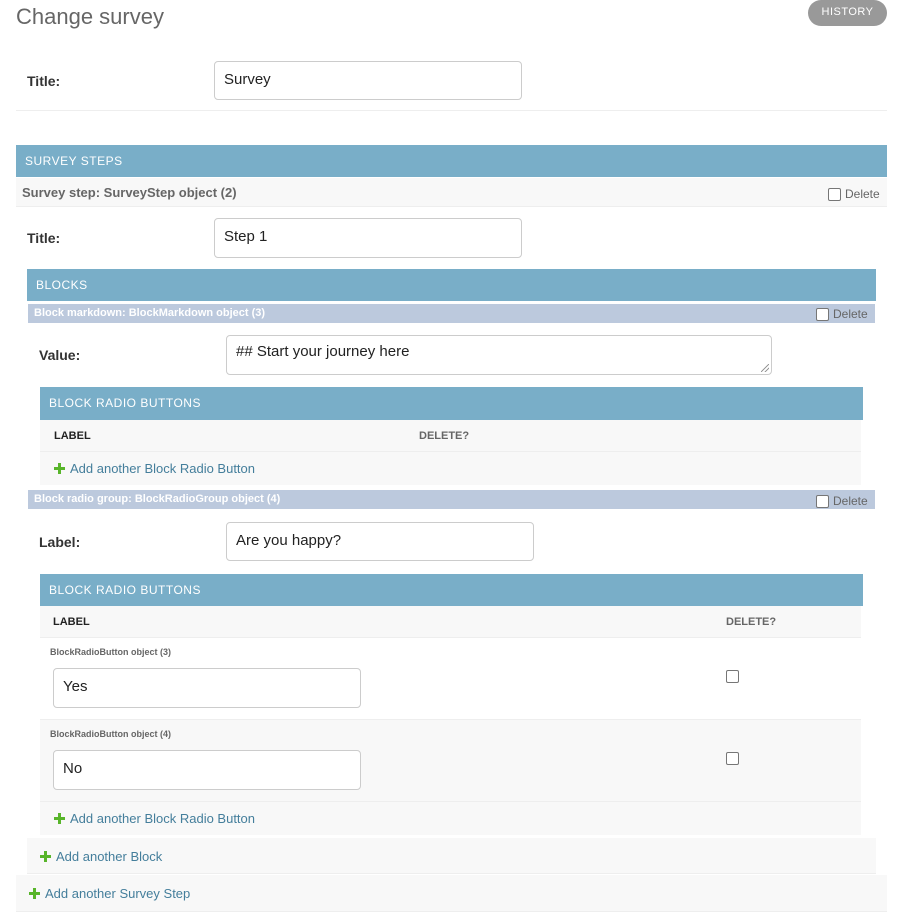 The image size is (914, 924). I want to click on blocks-header: BLOCKS, so click(451, 285).